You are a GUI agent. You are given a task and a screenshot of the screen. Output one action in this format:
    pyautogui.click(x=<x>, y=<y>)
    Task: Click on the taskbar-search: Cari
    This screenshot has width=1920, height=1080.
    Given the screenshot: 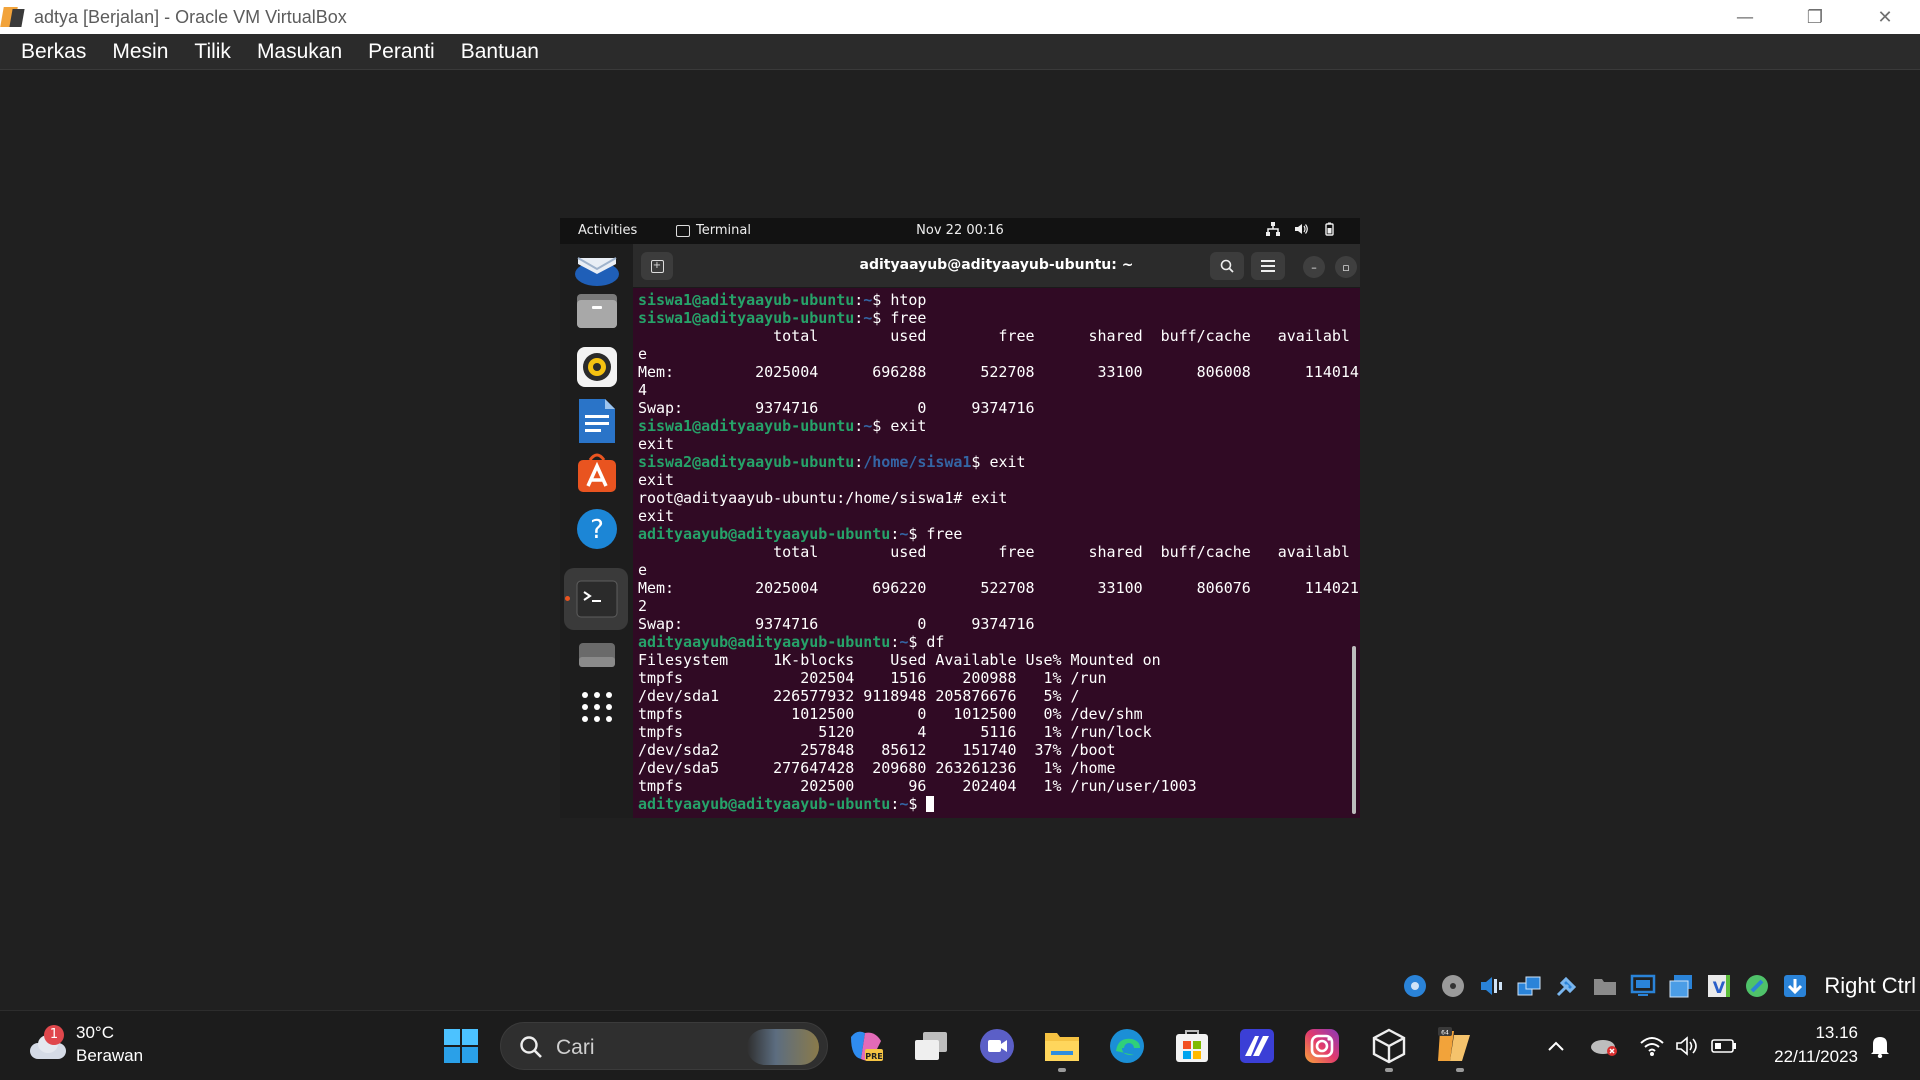 What is the action you would take?
    pyautogui.click(x=664, y=1046)
    